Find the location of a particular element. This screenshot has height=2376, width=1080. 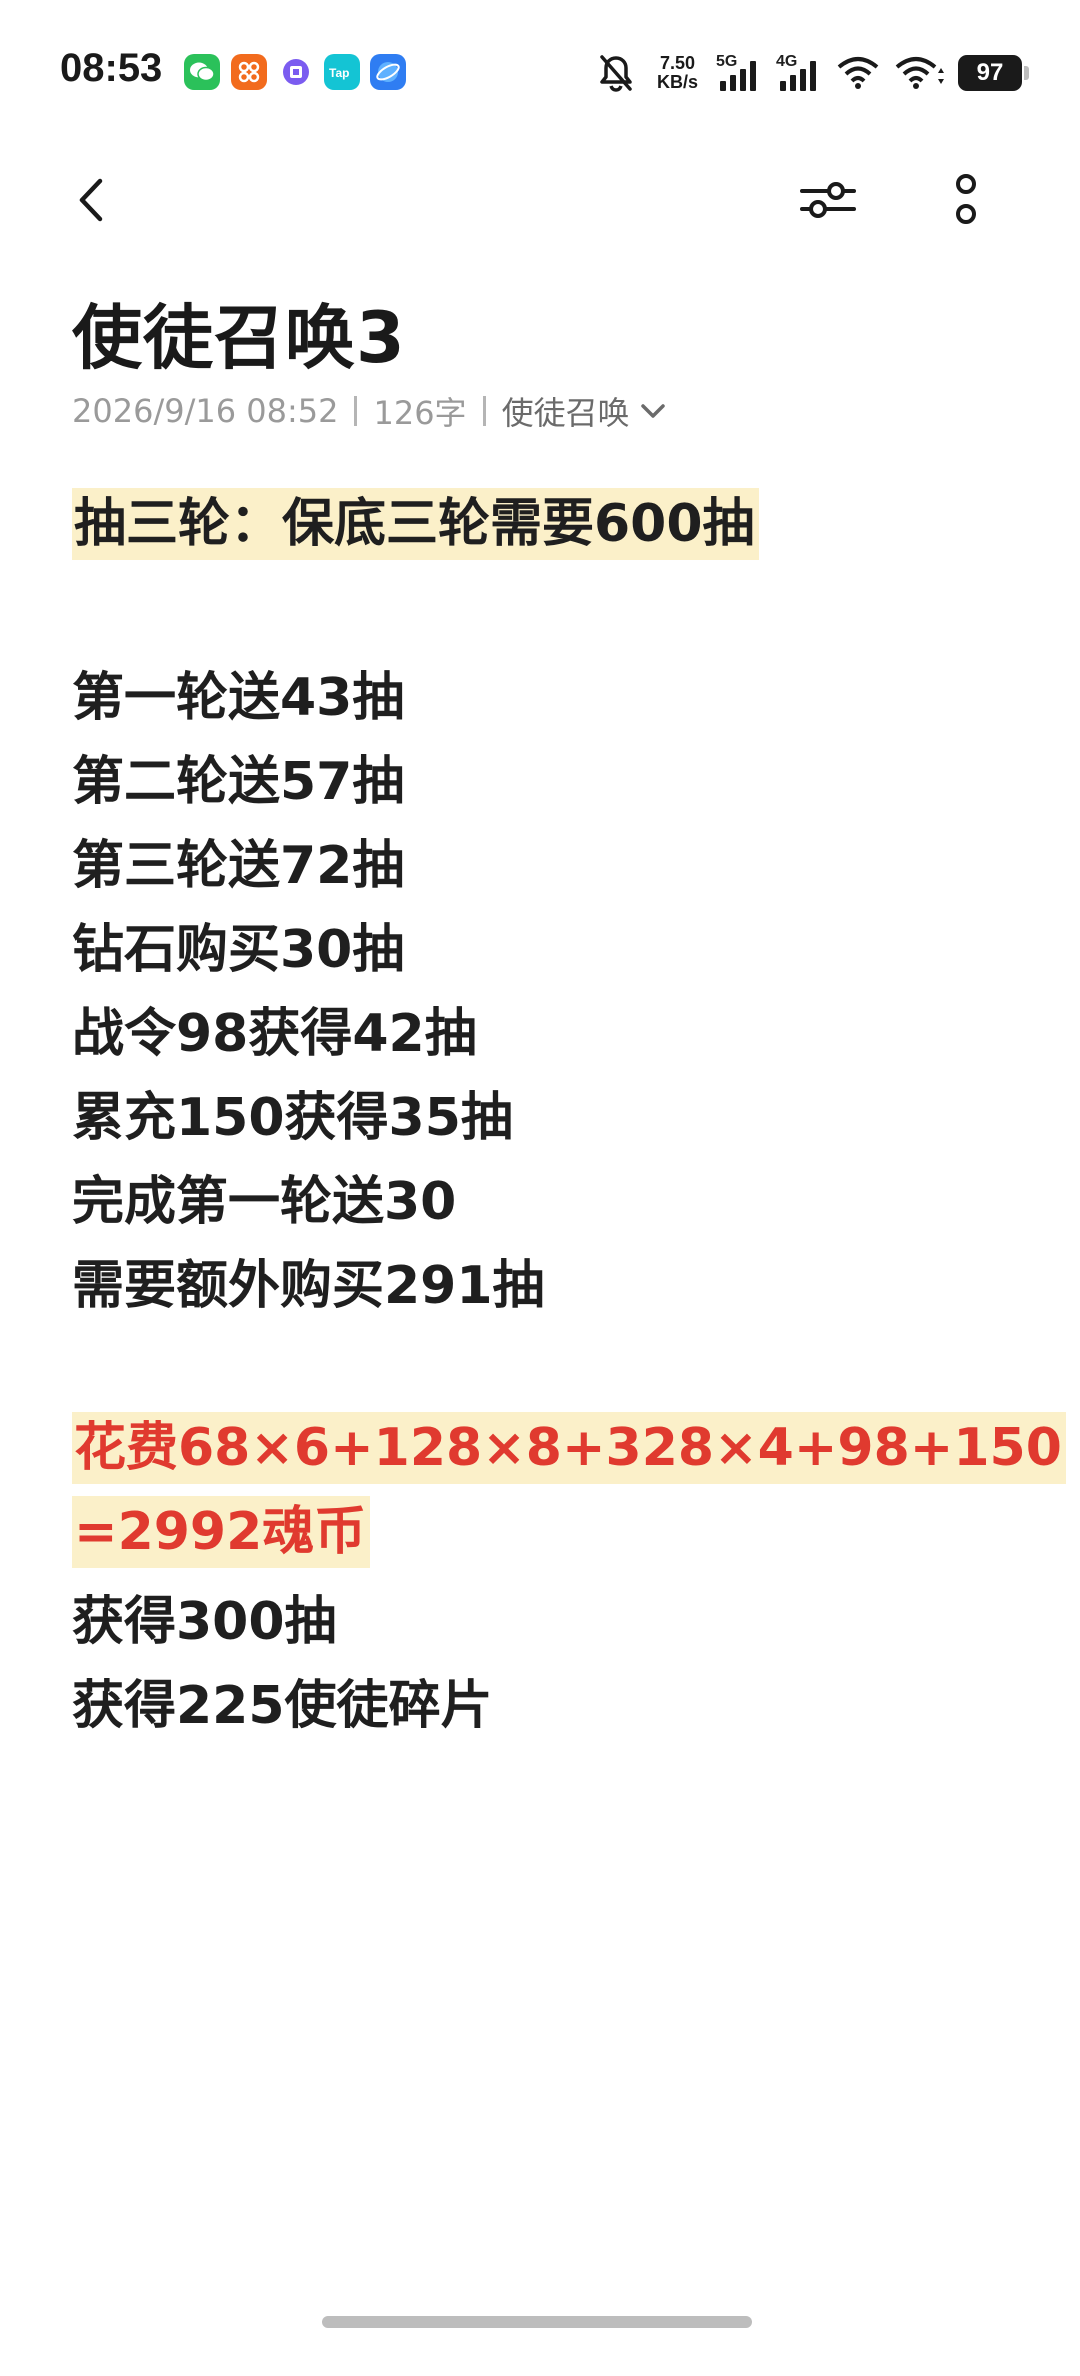

note-line: 抽三轮：保底三轮需要600抽 is located at coordinates (542, 524).